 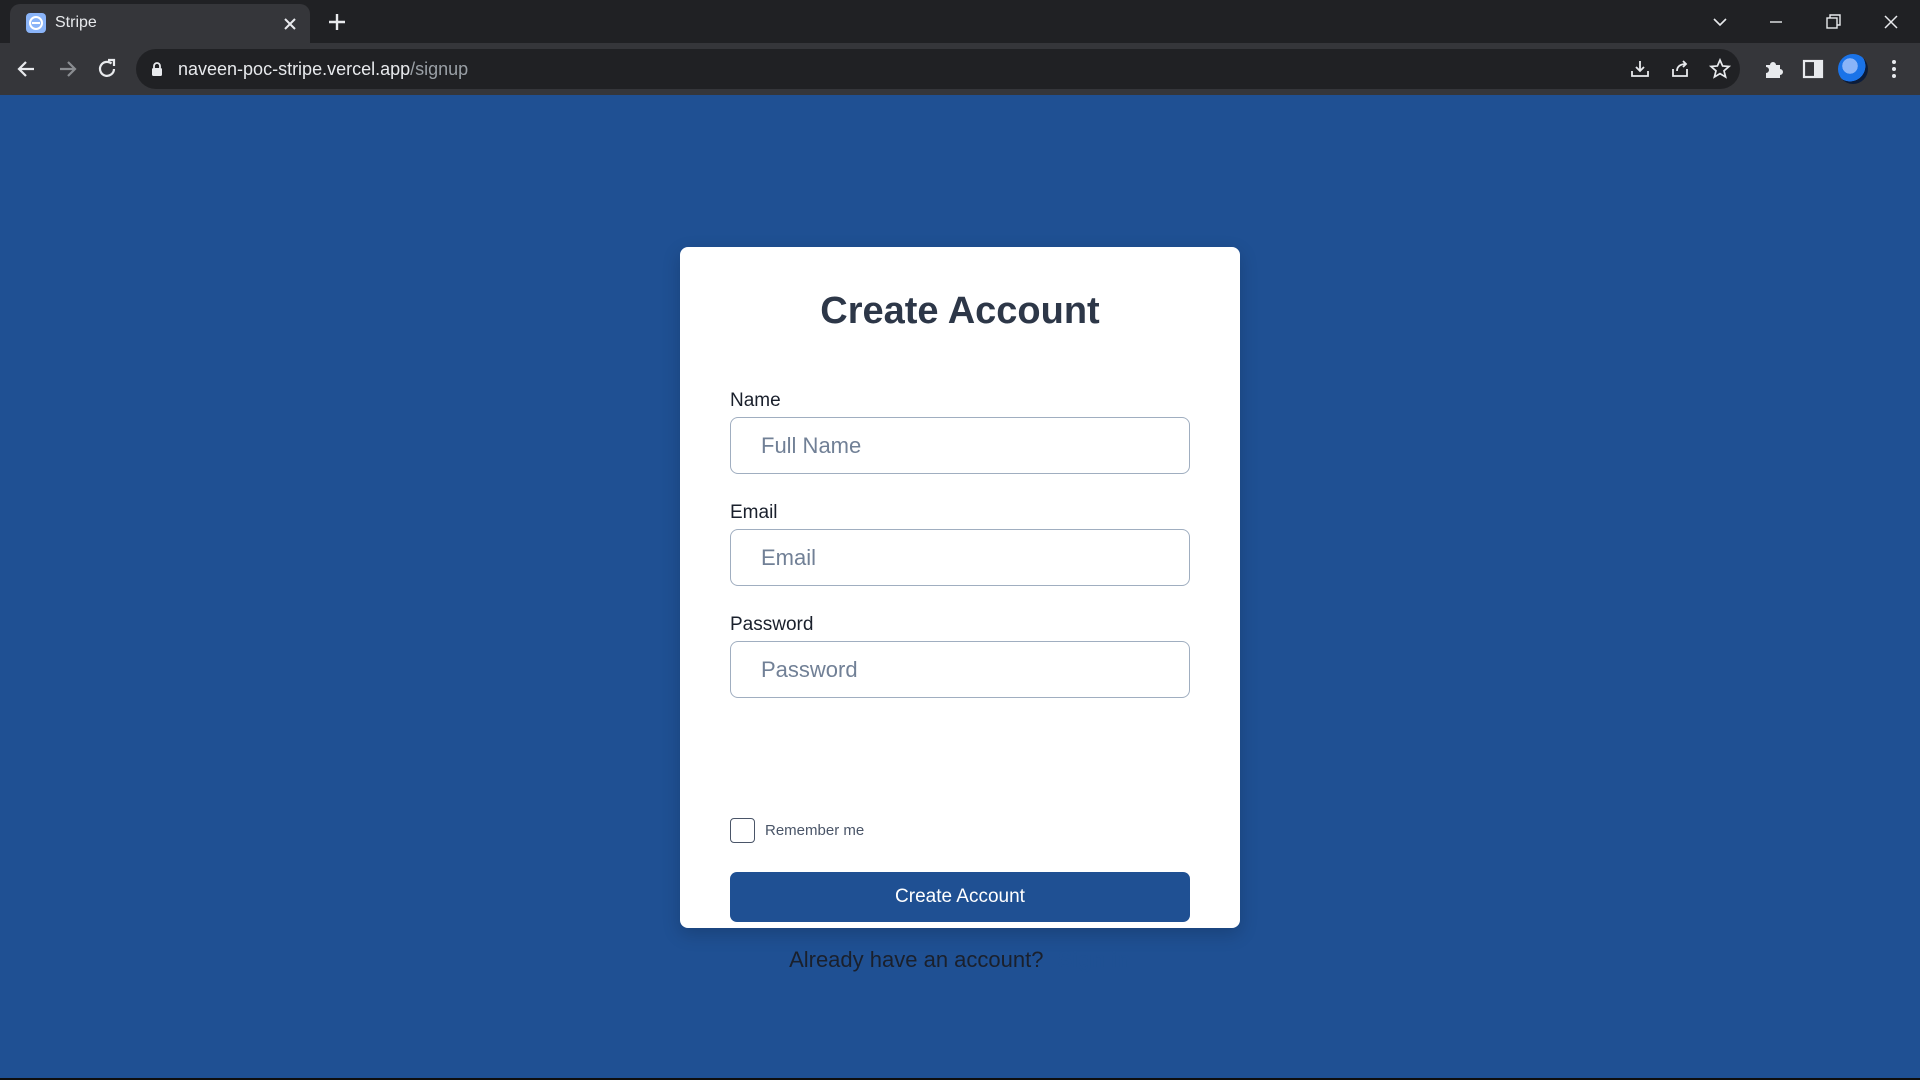 I want to click on name-label: Name, so click(x=755, y=400).